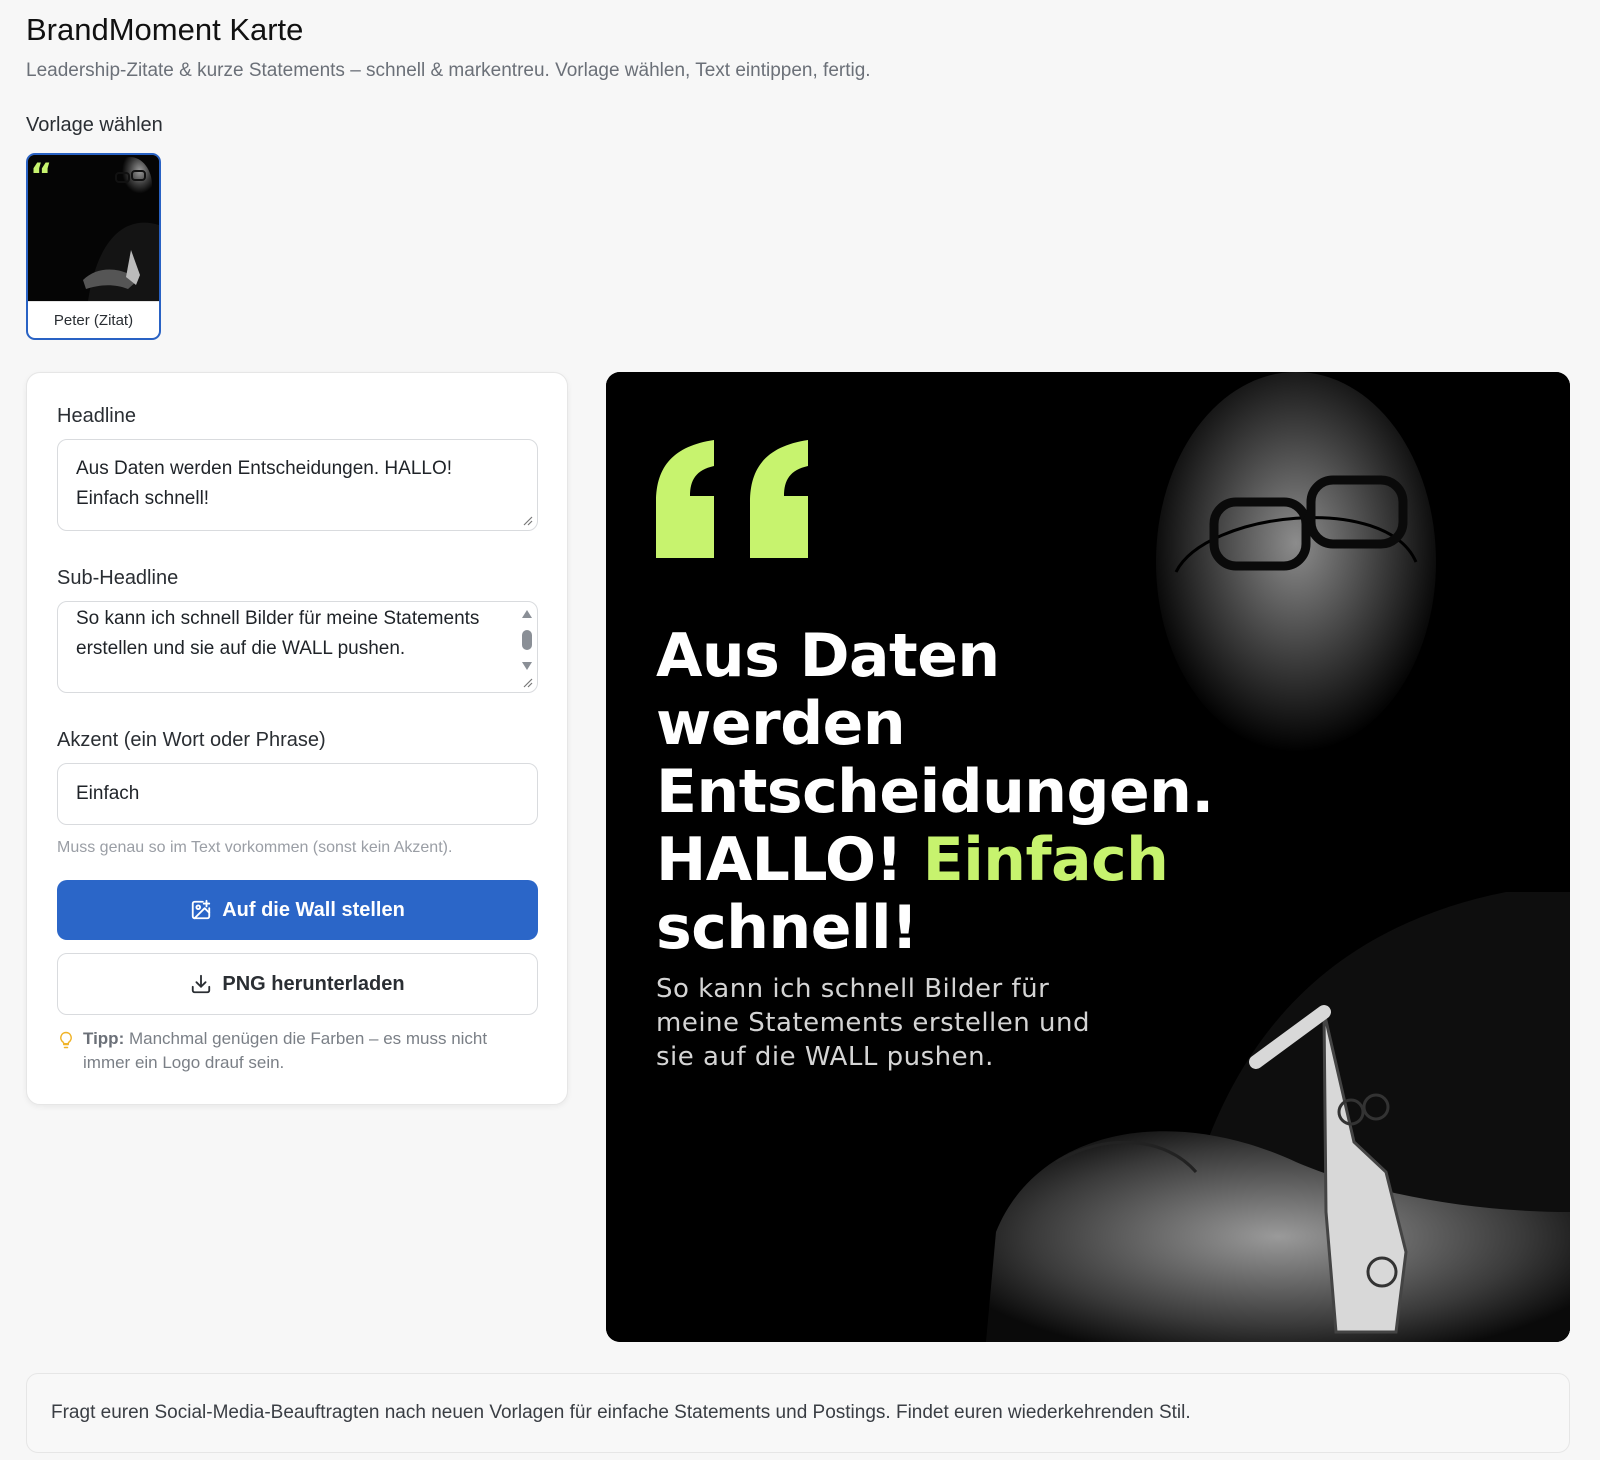 This screenshot has width=1600, height=1460. What do you see at coordinates (201, 984) in the screenshot?
I see `download-icon` at bounding box center [201, 984].